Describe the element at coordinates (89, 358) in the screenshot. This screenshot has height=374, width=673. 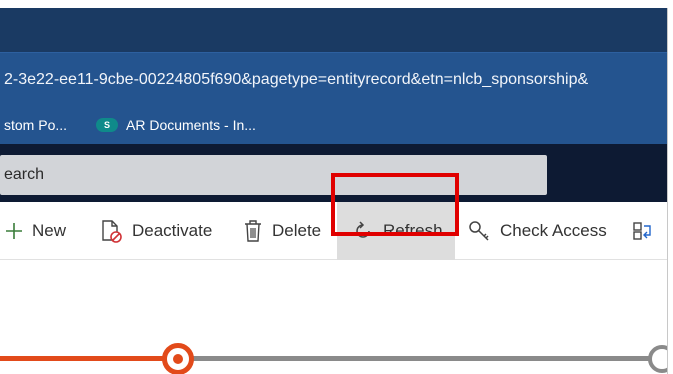
I see `completed-stage-line` at that location.